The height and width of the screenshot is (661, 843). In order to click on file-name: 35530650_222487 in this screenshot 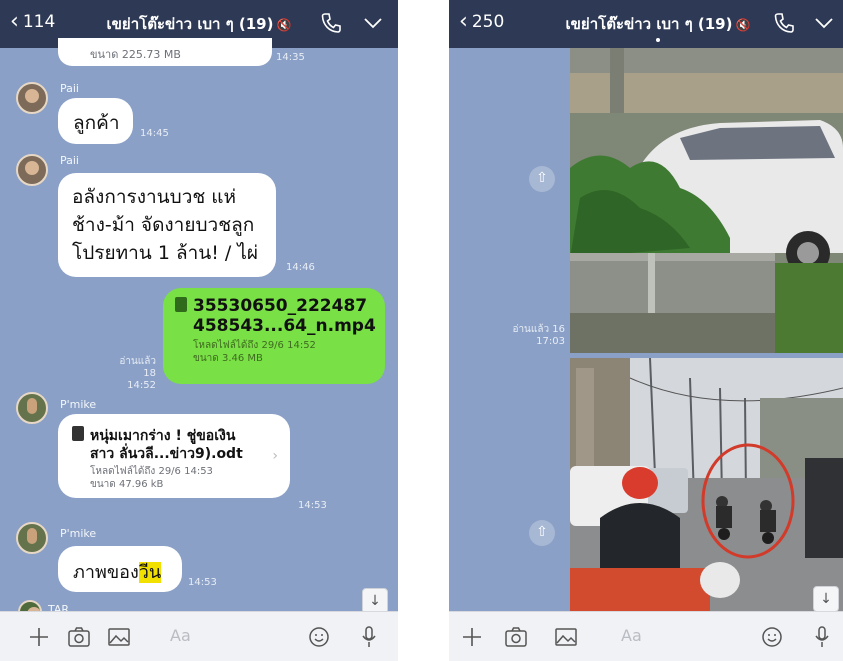, I will do `click(275, 306)`.